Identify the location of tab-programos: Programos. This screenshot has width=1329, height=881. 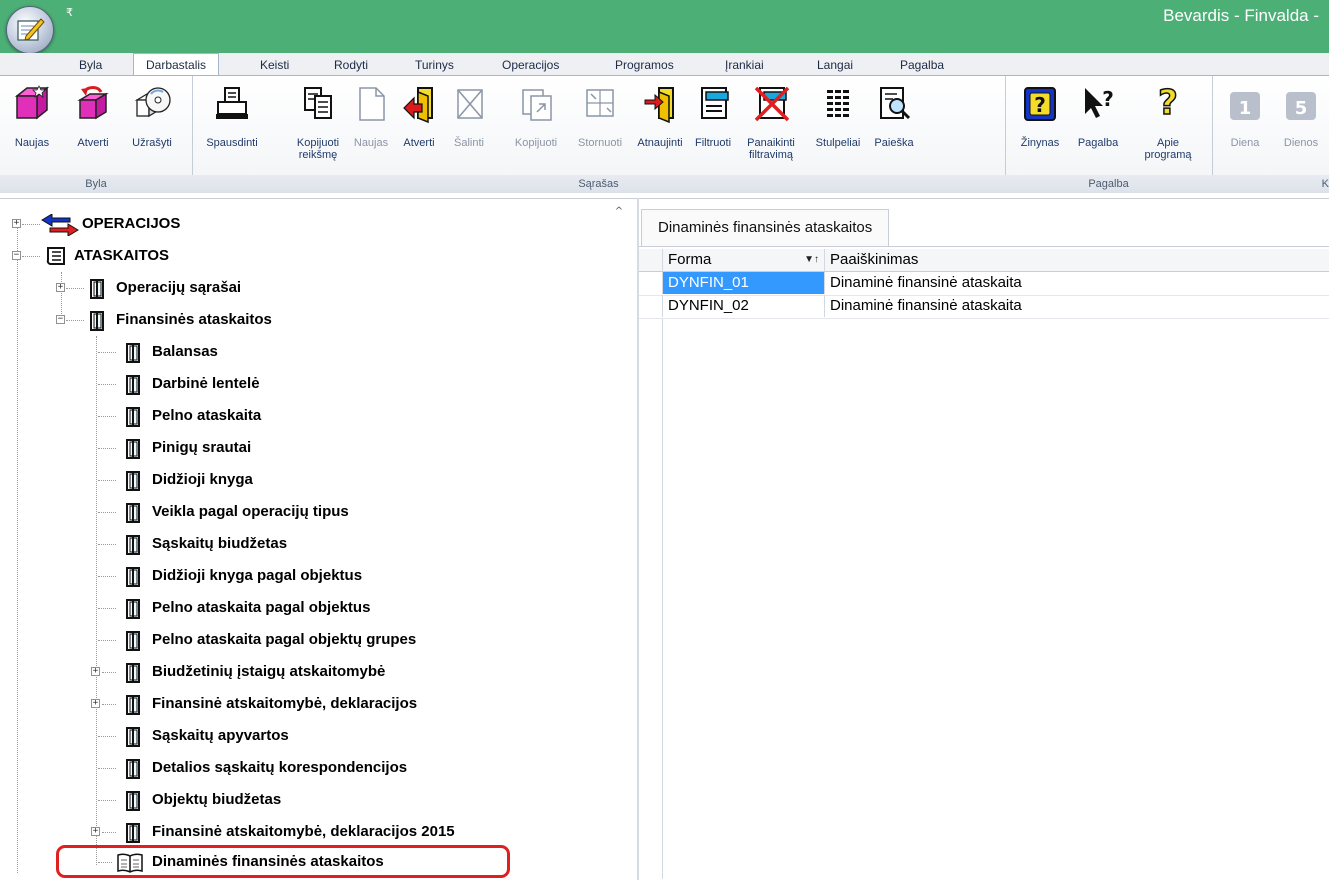
(644, 65).